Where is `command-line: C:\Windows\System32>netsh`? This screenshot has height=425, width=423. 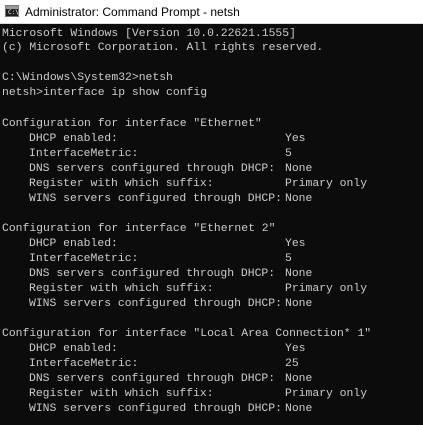
command-line: C:\Windows\System32>netsh is located at coordinates (87, 78).